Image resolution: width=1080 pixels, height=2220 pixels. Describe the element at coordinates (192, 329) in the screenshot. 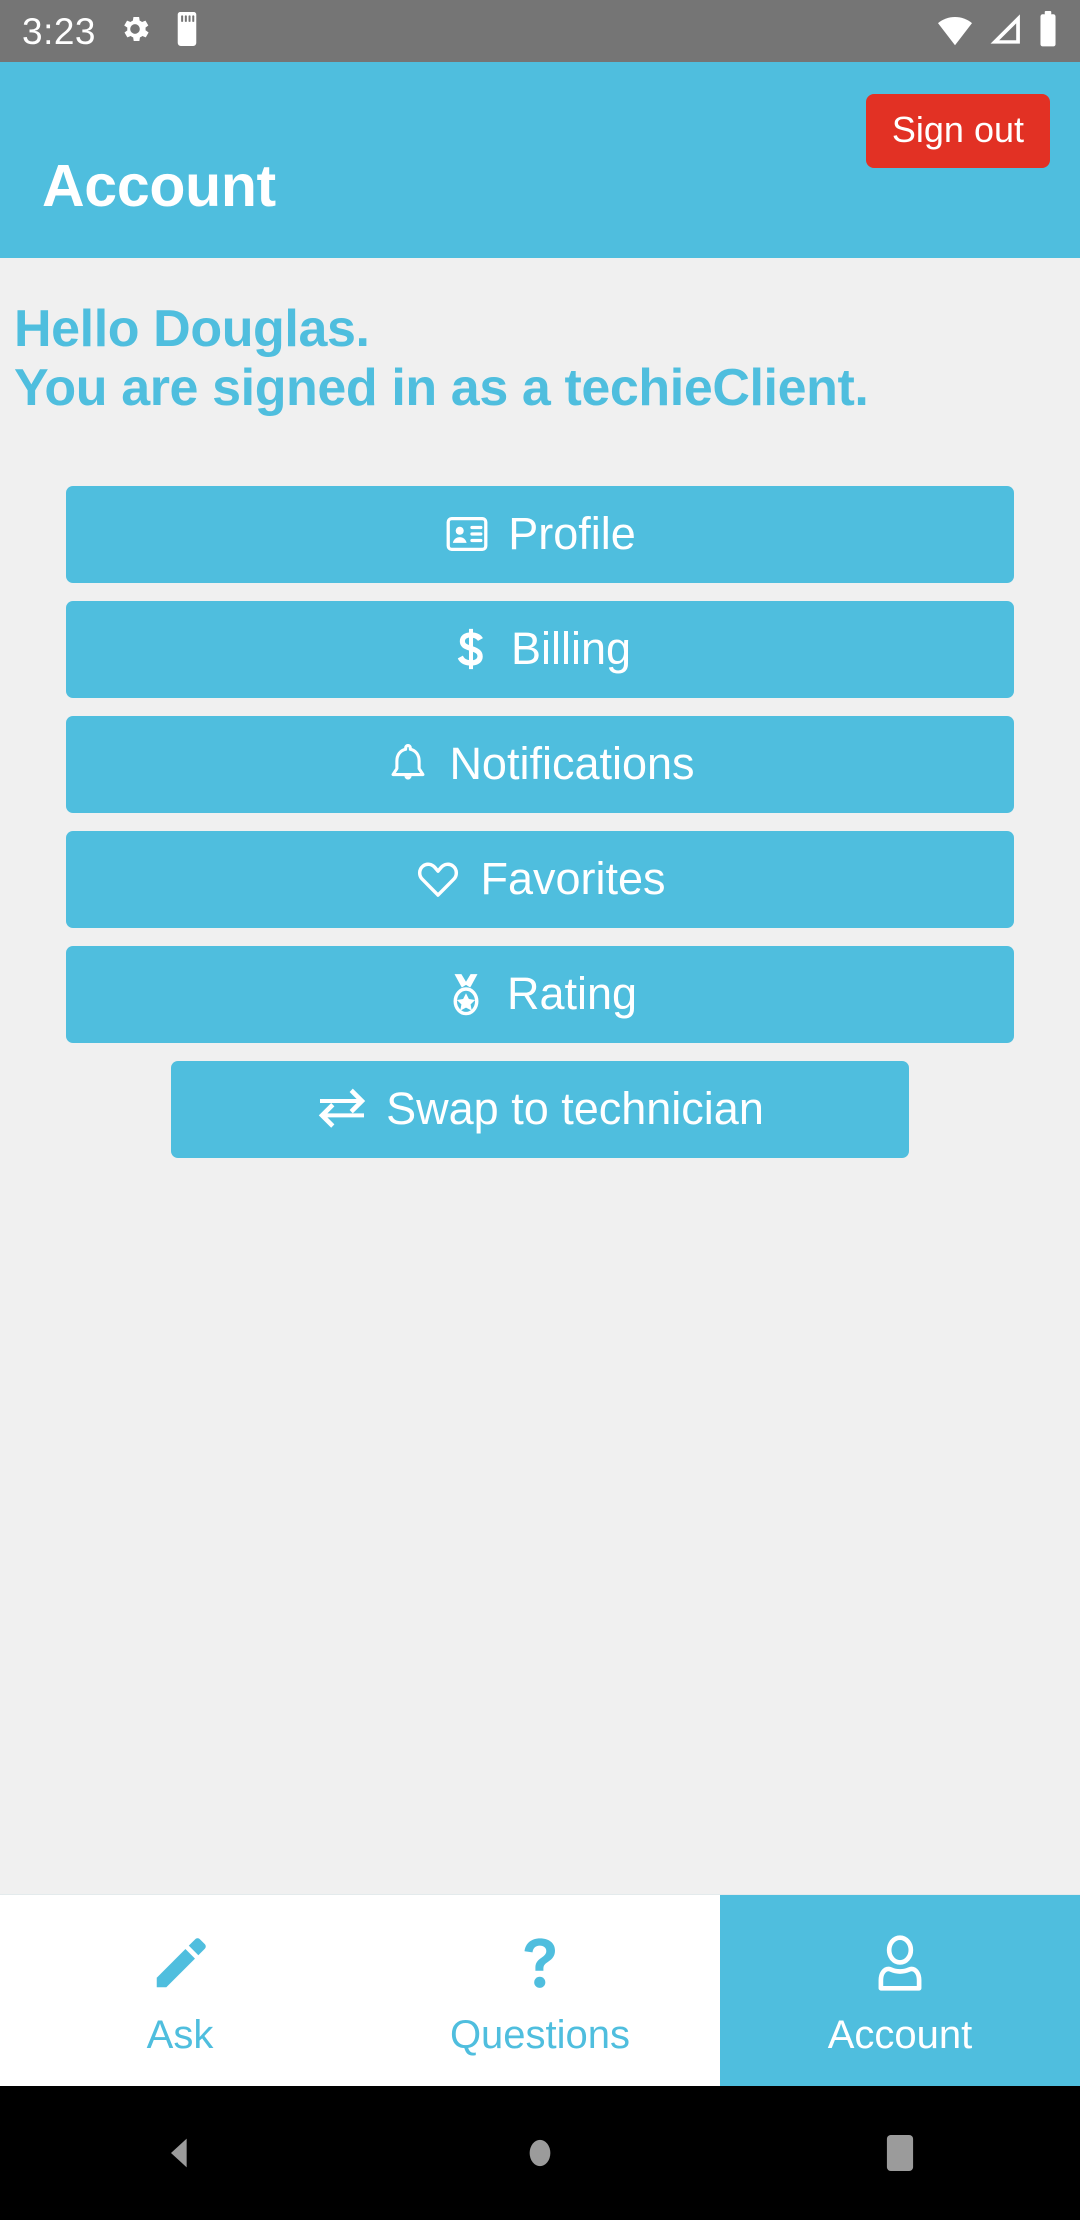

I see `greeting-line-1: Hello Douglas.` at that location.